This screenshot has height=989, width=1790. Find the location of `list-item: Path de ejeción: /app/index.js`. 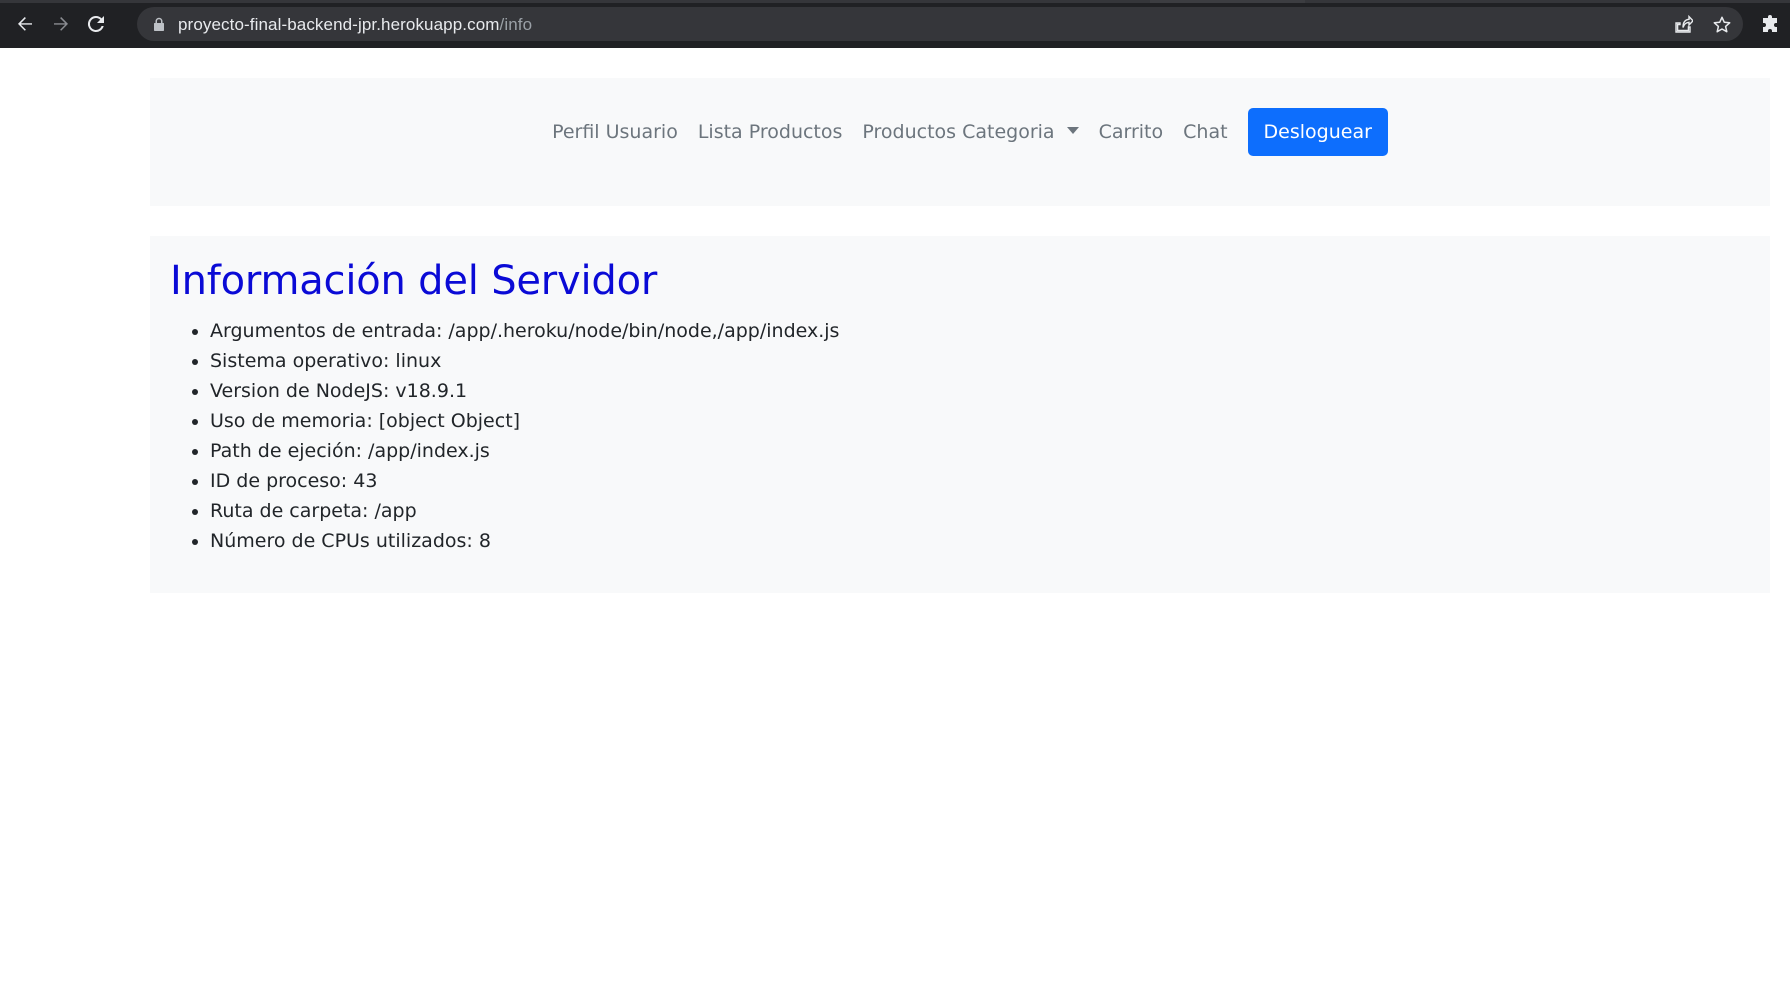

list-item: Path de ejeción: /app/index.js is located at coordinates (524, 451).